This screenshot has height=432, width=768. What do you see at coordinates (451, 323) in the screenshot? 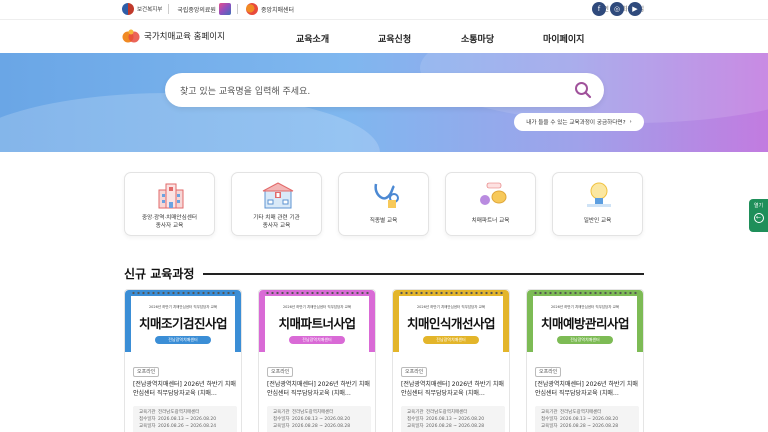
I see `course-program-name: 치매인식개선사업` at bounding box center [451, 323].